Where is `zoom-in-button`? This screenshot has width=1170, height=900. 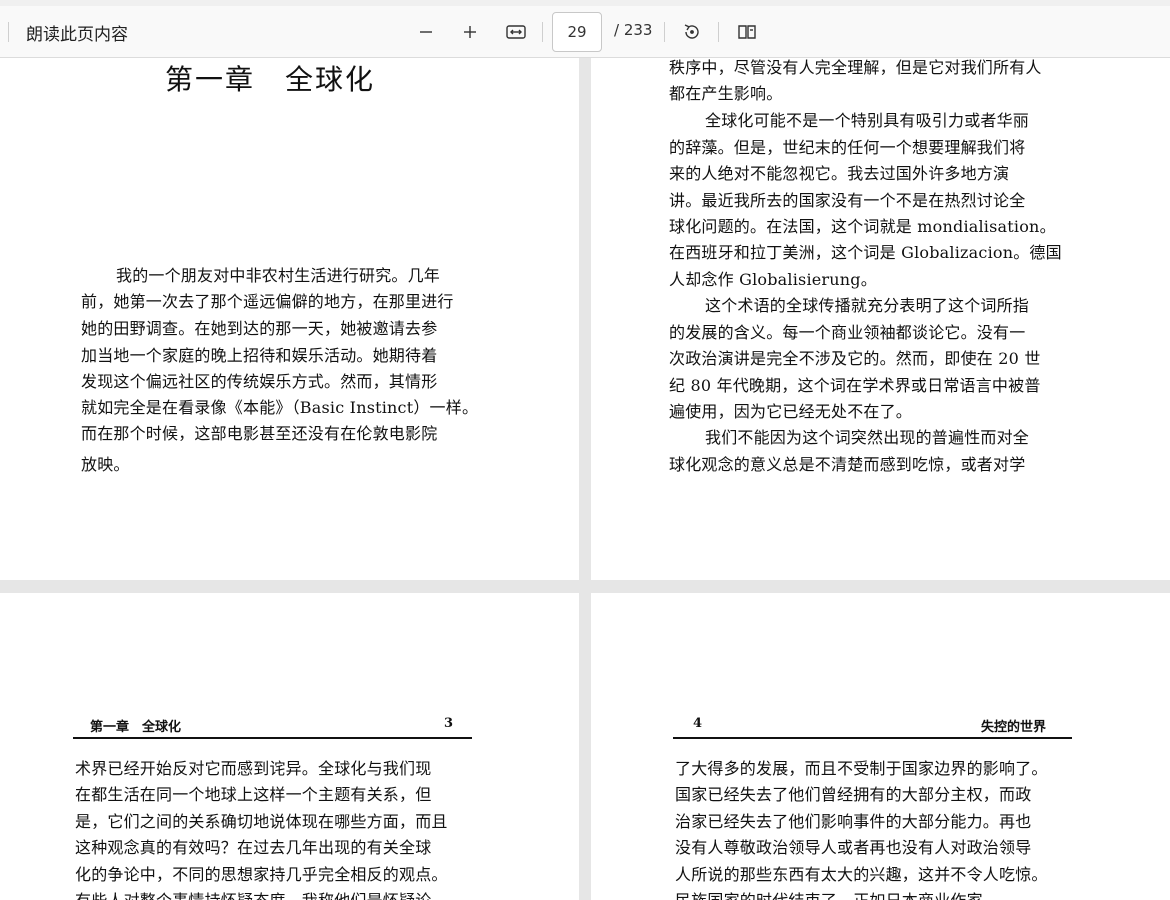 zoom-in-button is located at coordinates (470, 32).